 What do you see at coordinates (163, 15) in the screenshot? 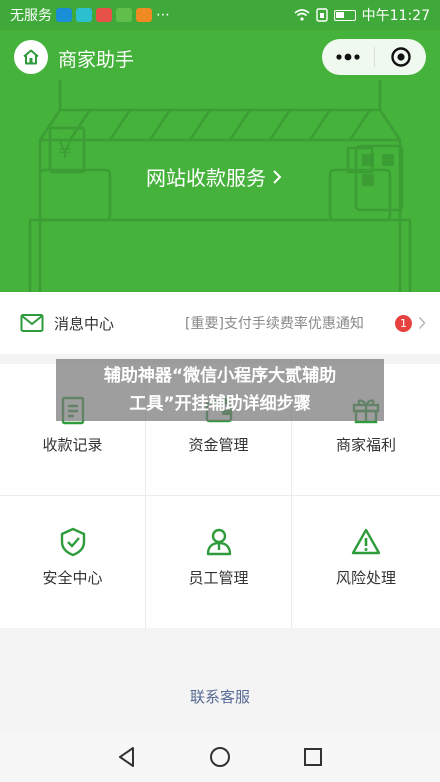
I see `more-notifications-icon: ⋯` at bounding box center [163, 15].